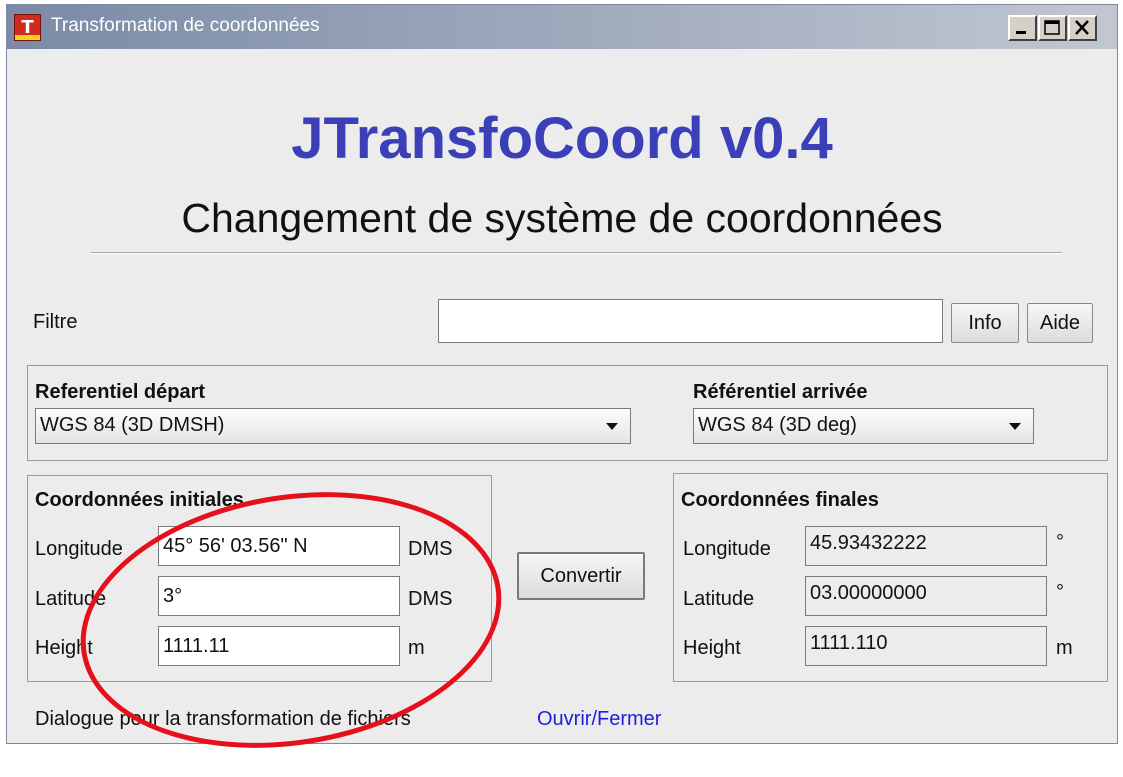 This screenshot has height=777, width=1123. What do you see at coordinates (985, 323) in the screenshot?
I see `info-button: Info` at bounding box center [985, 323].